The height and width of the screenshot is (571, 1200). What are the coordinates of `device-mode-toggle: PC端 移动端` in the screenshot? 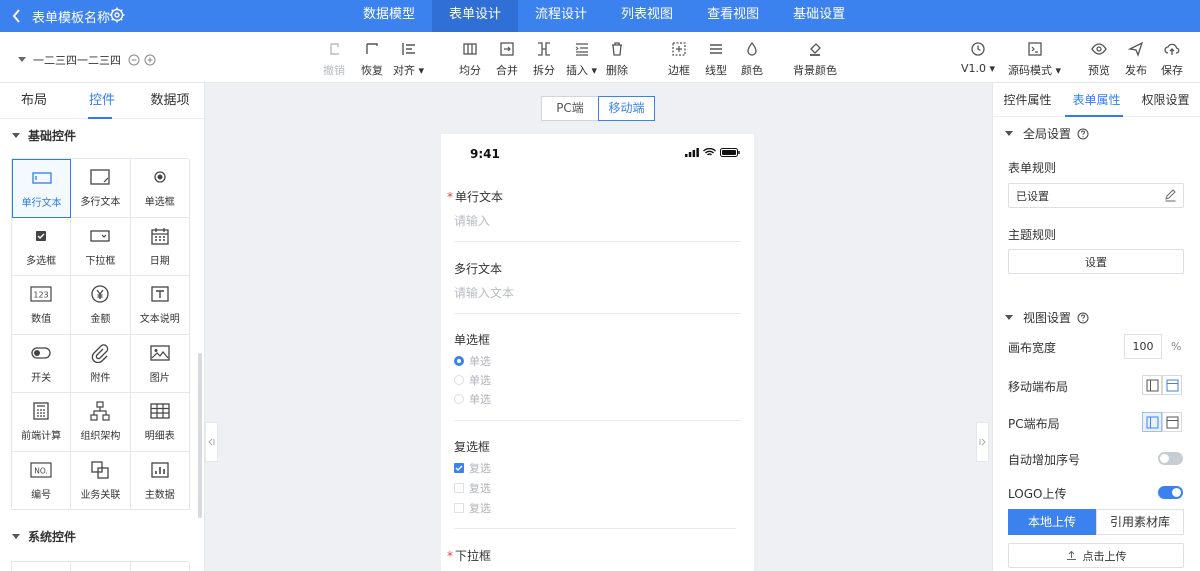 It's located at (598, 108).